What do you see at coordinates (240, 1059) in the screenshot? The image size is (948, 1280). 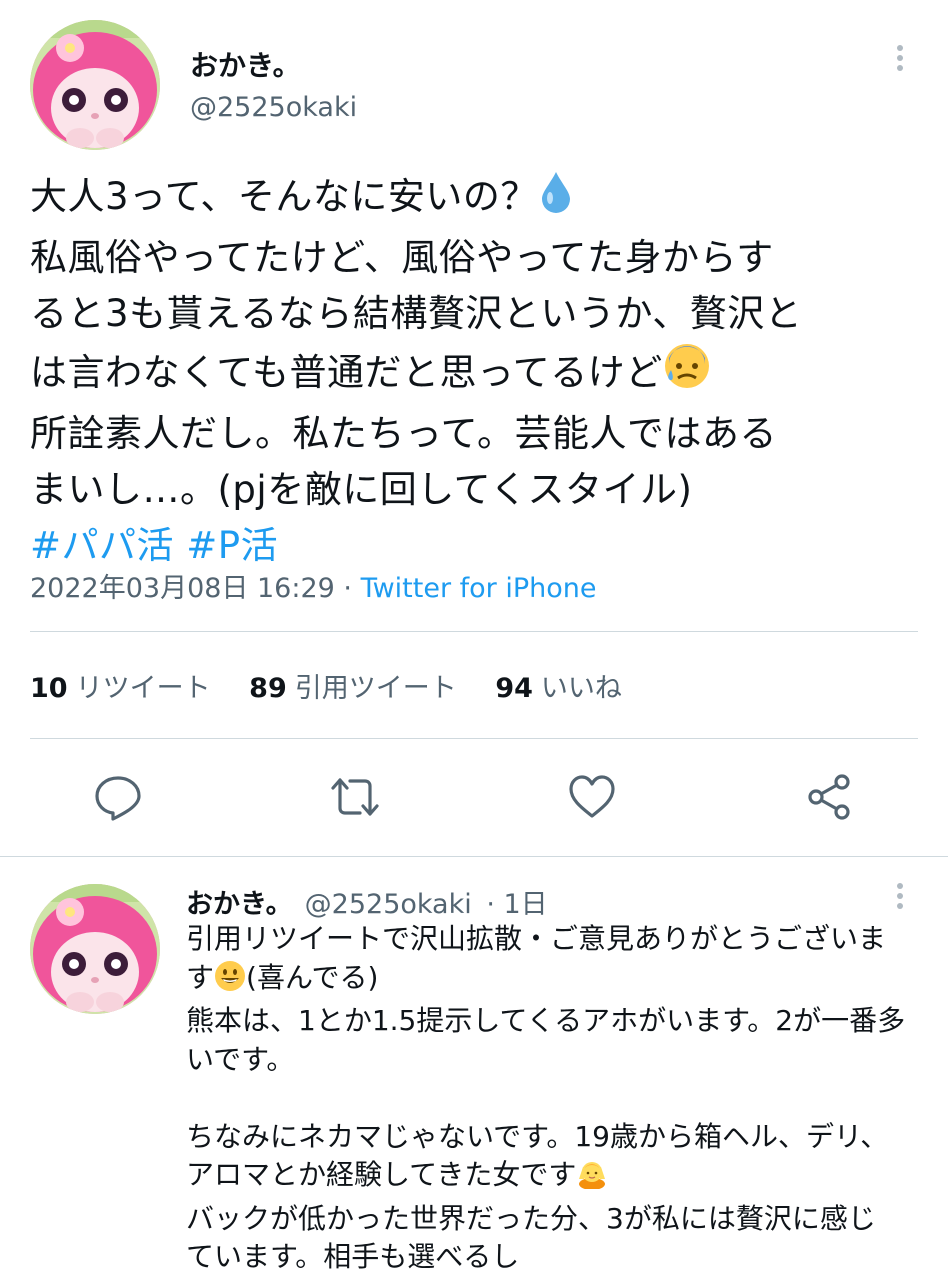 I see `reply-text-line: いです。` at bounding box center [240, 1059].